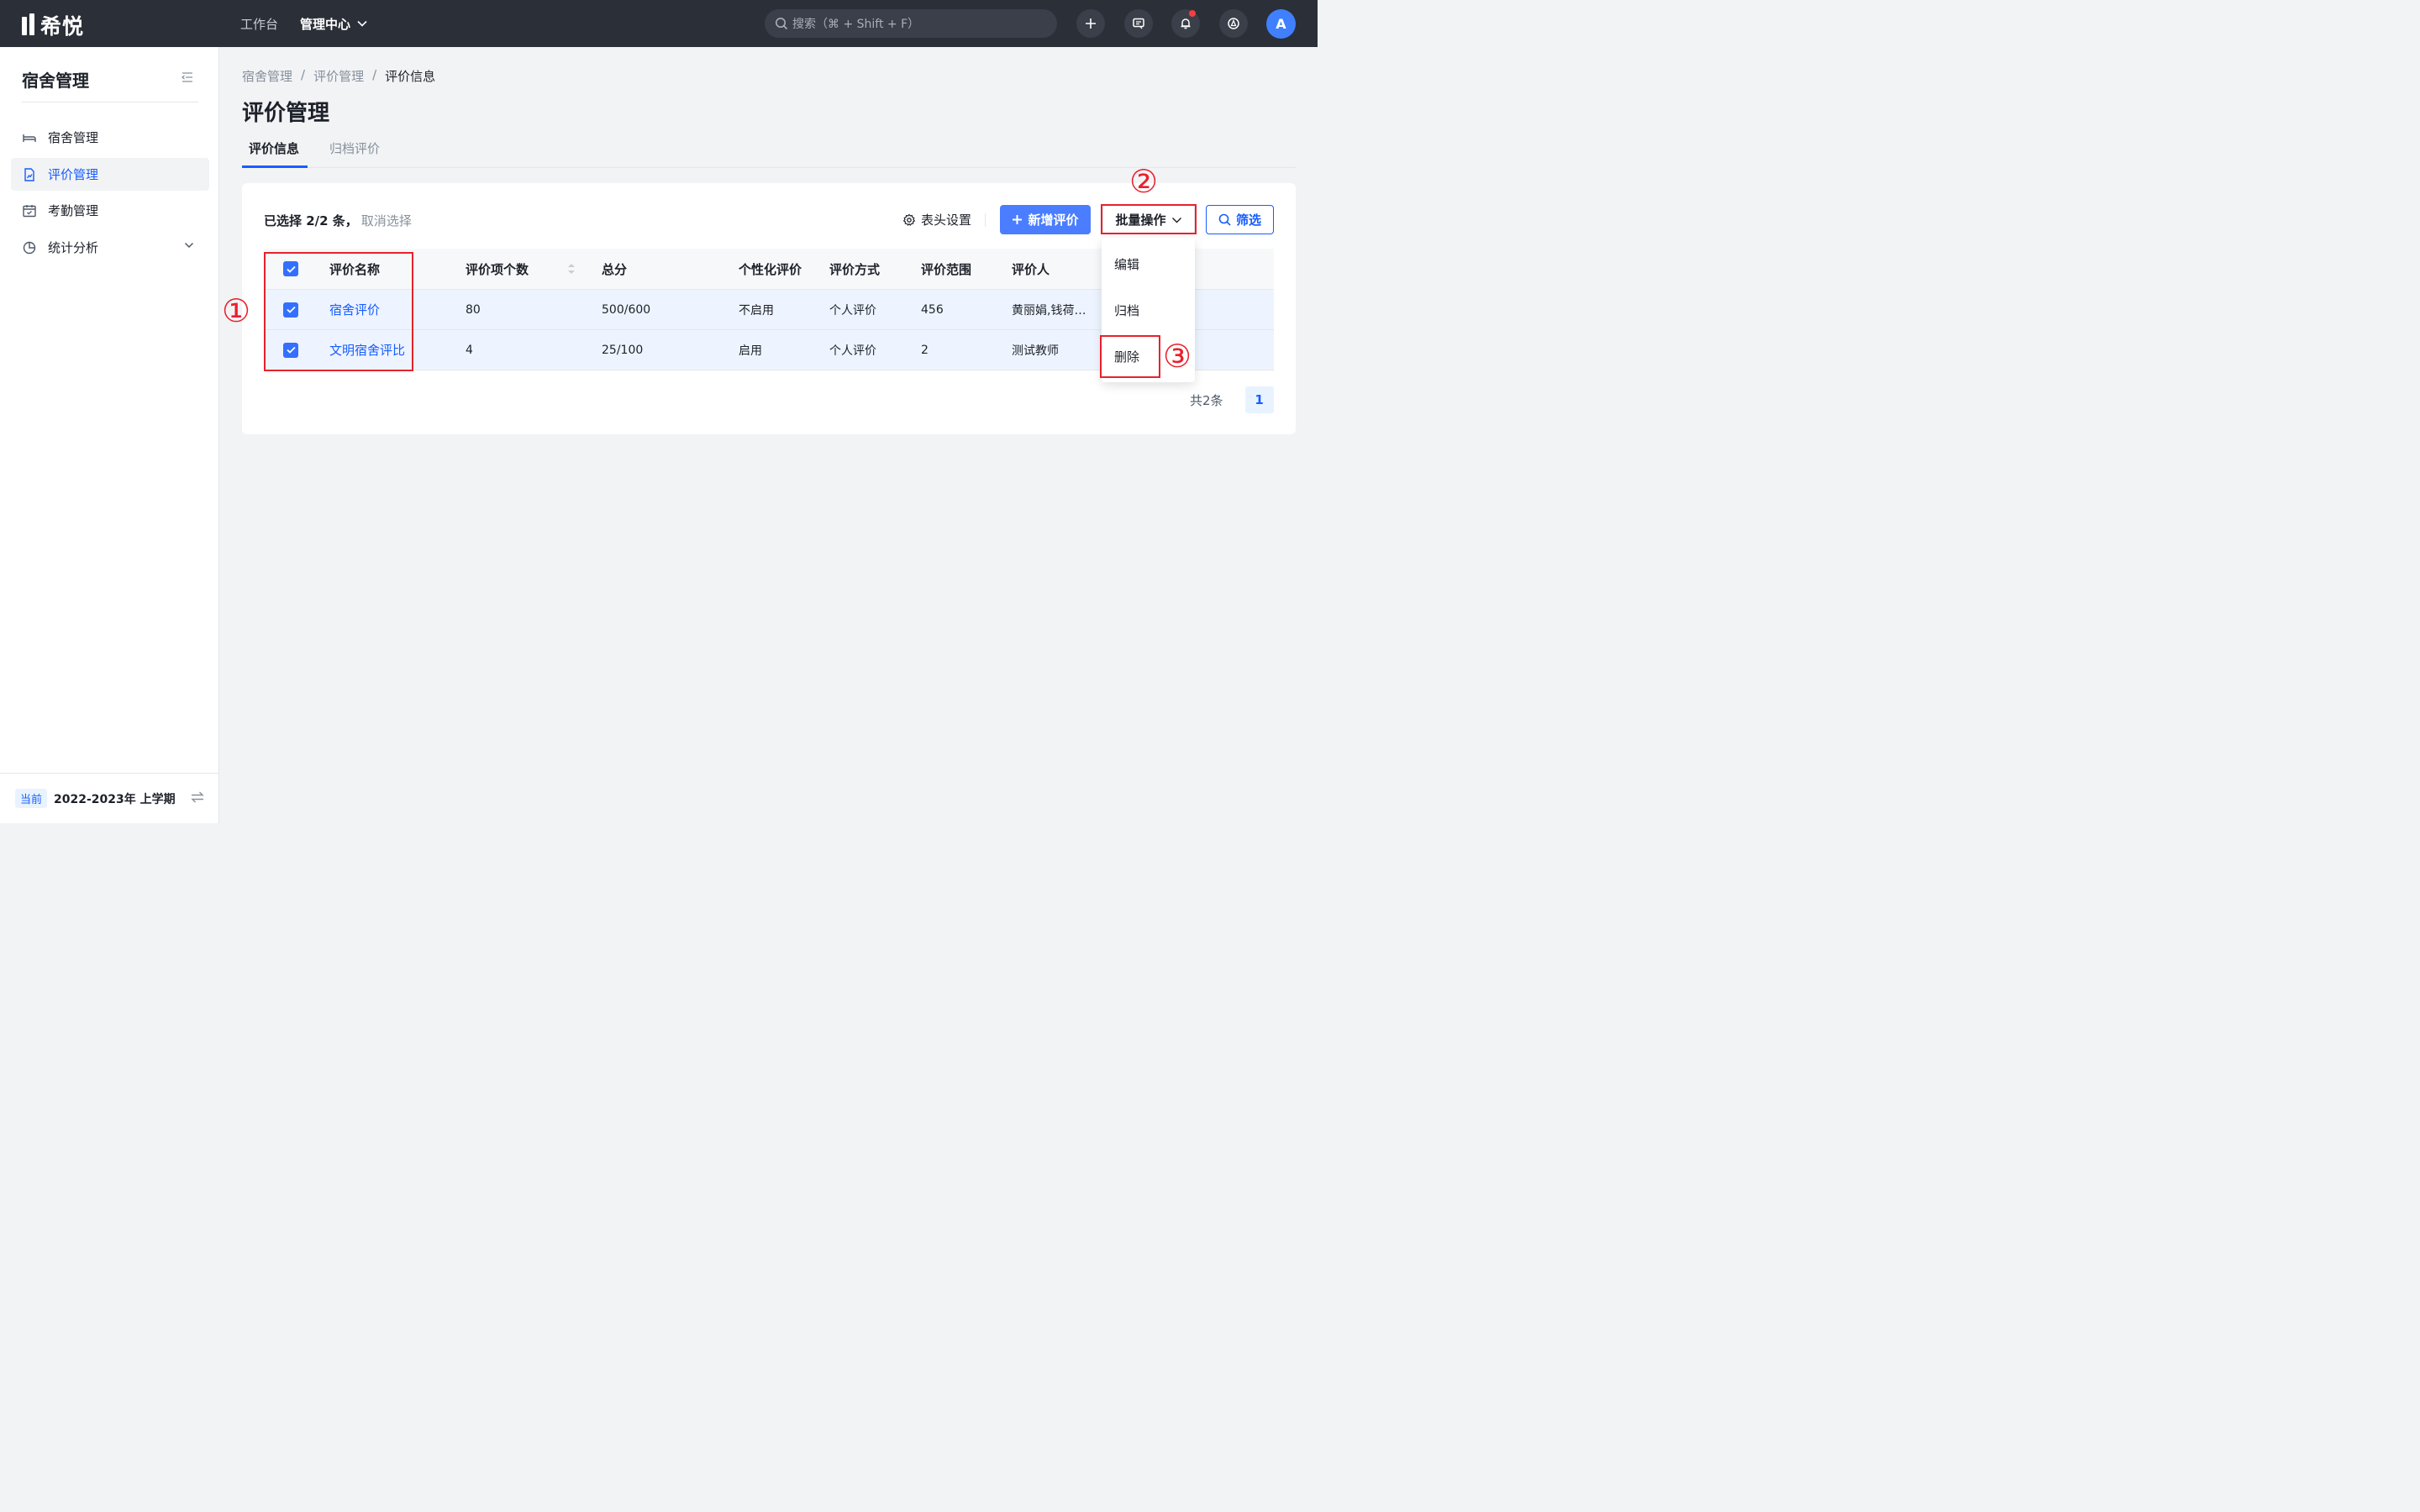  What do you see at coordinates (354, 148) in the screenshot?
I see `tab-archived: 归档评价` at bounding box center [354, 148].